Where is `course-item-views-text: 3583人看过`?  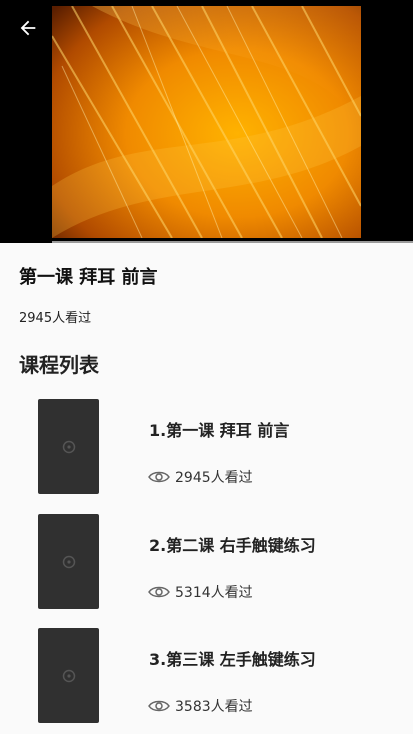 course-item-views-text: 3583人看过 is located at coordinates (214, 707).